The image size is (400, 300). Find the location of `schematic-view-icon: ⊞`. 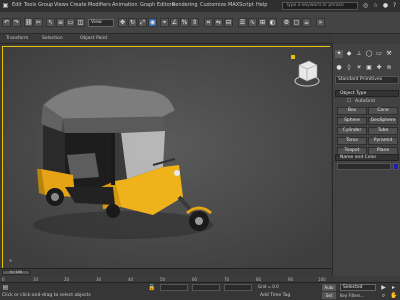

schematic-view-icon: ⊞ is located at coordinates (262, 22).